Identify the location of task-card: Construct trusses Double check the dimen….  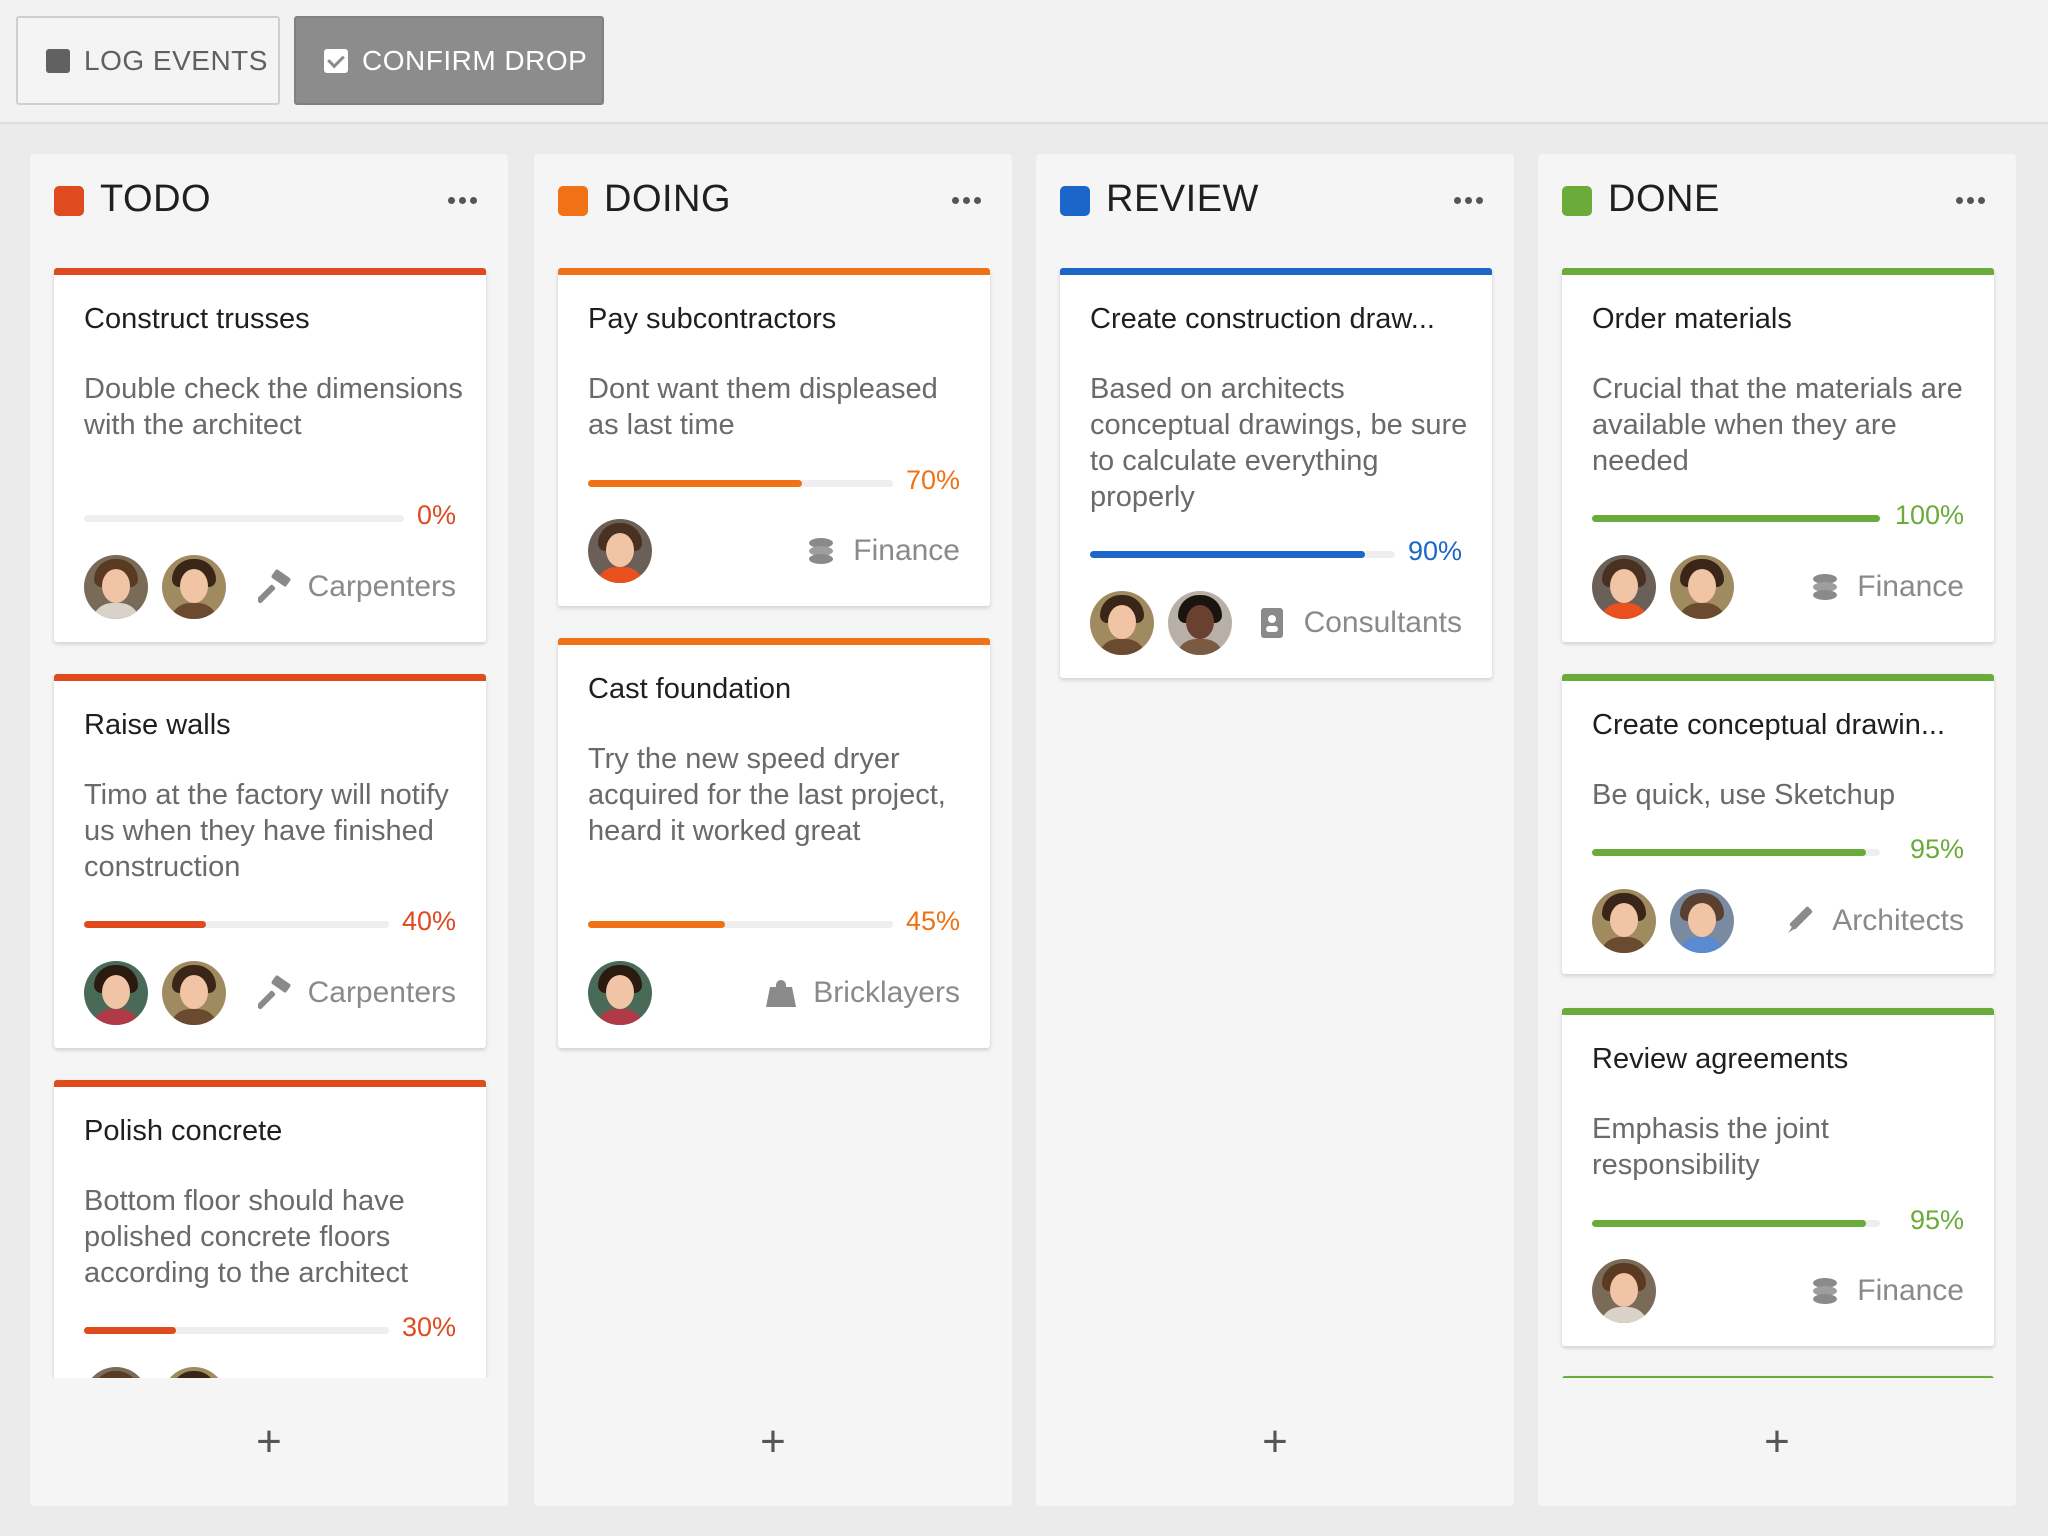
(270, 455).